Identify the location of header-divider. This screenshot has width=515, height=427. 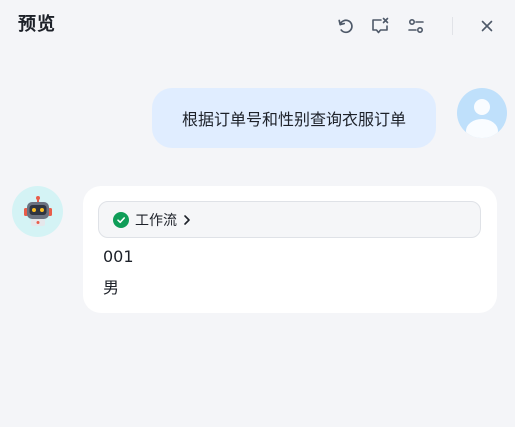
(452, 26).